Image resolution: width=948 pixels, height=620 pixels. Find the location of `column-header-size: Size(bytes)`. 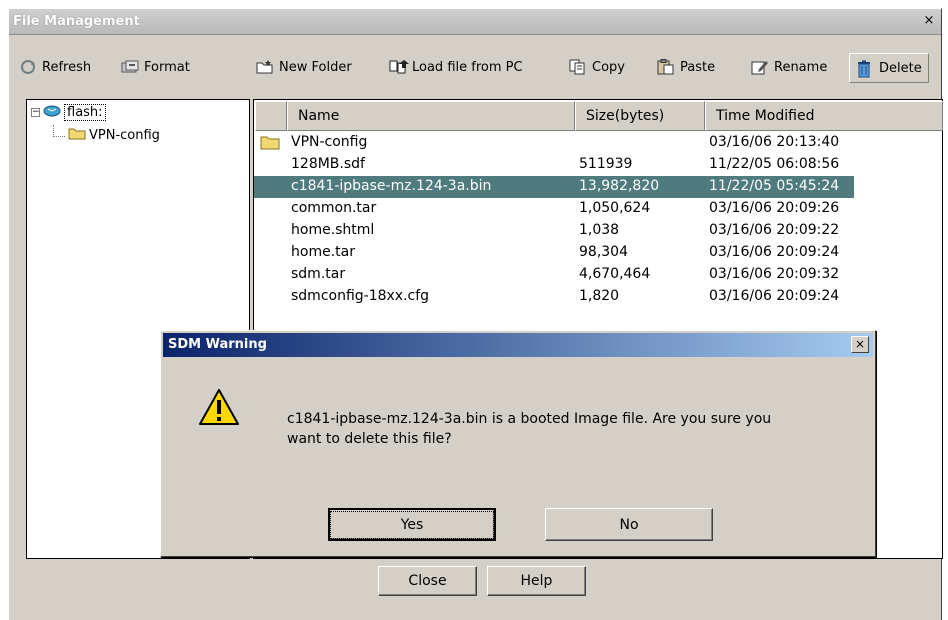

column-header-size: Size(bytes) is located at coordinates (640, 116).